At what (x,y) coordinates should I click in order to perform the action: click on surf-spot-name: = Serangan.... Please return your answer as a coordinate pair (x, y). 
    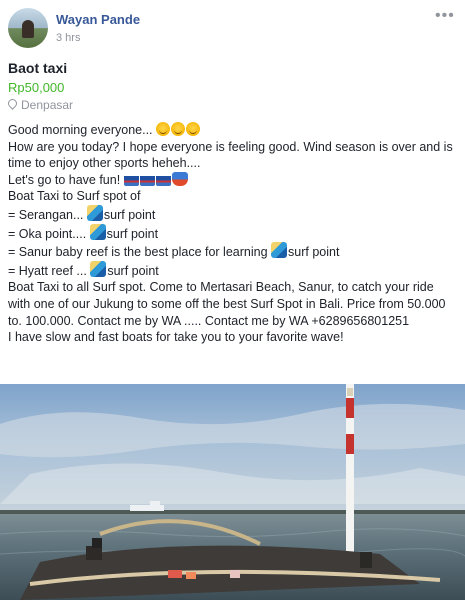
    Looking at the image, I should click on (47, 214).